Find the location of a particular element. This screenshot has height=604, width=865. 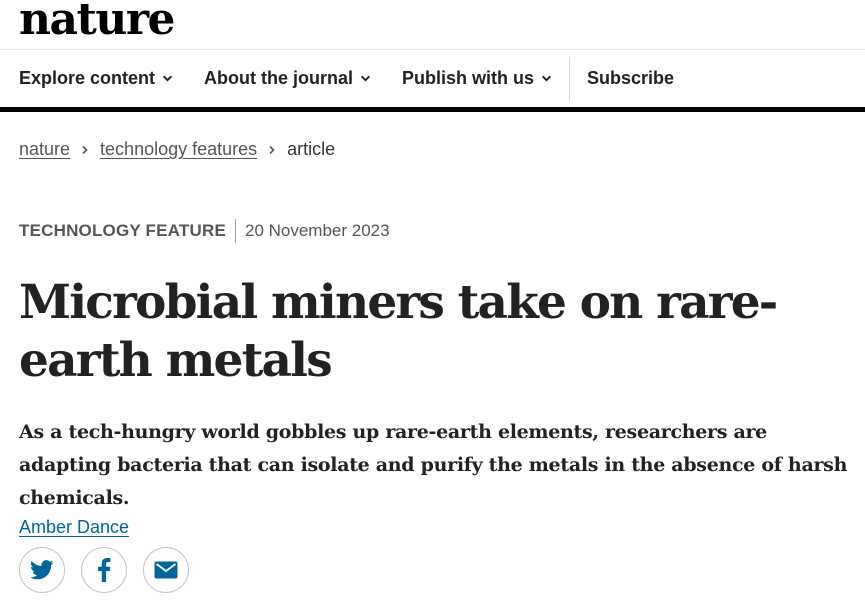

nav-explore-content-label: Explore content is located at coordinates (87, 78).